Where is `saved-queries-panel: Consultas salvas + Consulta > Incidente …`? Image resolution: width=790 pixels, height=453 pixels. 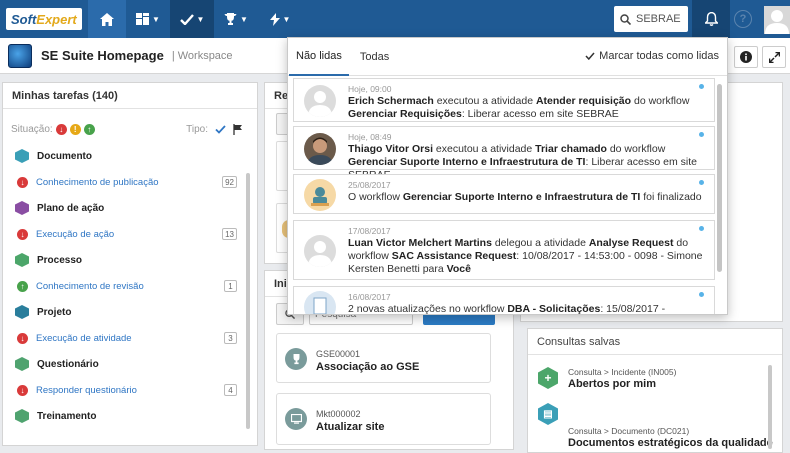
saved-queries-panel: Consultas salvas + Consulta > Incidente … is located at coordinates (655, 390).